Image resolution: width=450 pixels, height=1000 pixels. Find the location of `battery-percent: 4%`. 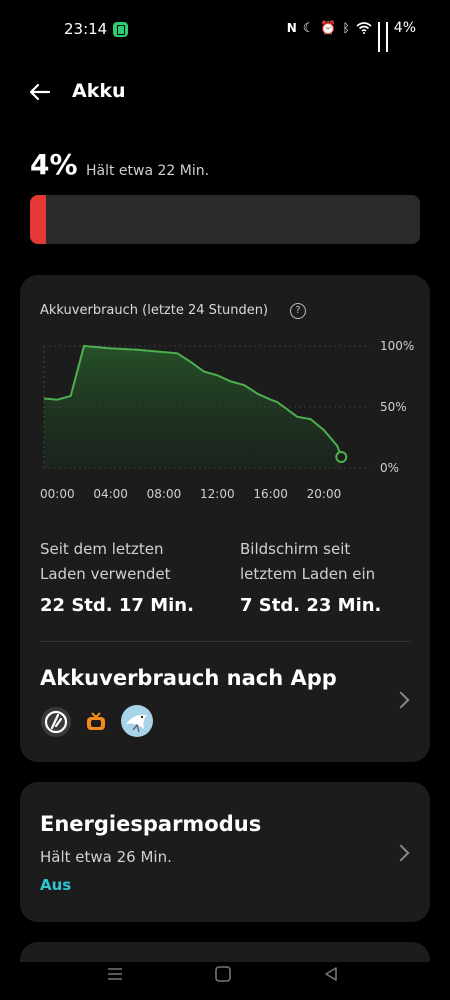

battery-percent: 4% is located at coordinates (54, 164).